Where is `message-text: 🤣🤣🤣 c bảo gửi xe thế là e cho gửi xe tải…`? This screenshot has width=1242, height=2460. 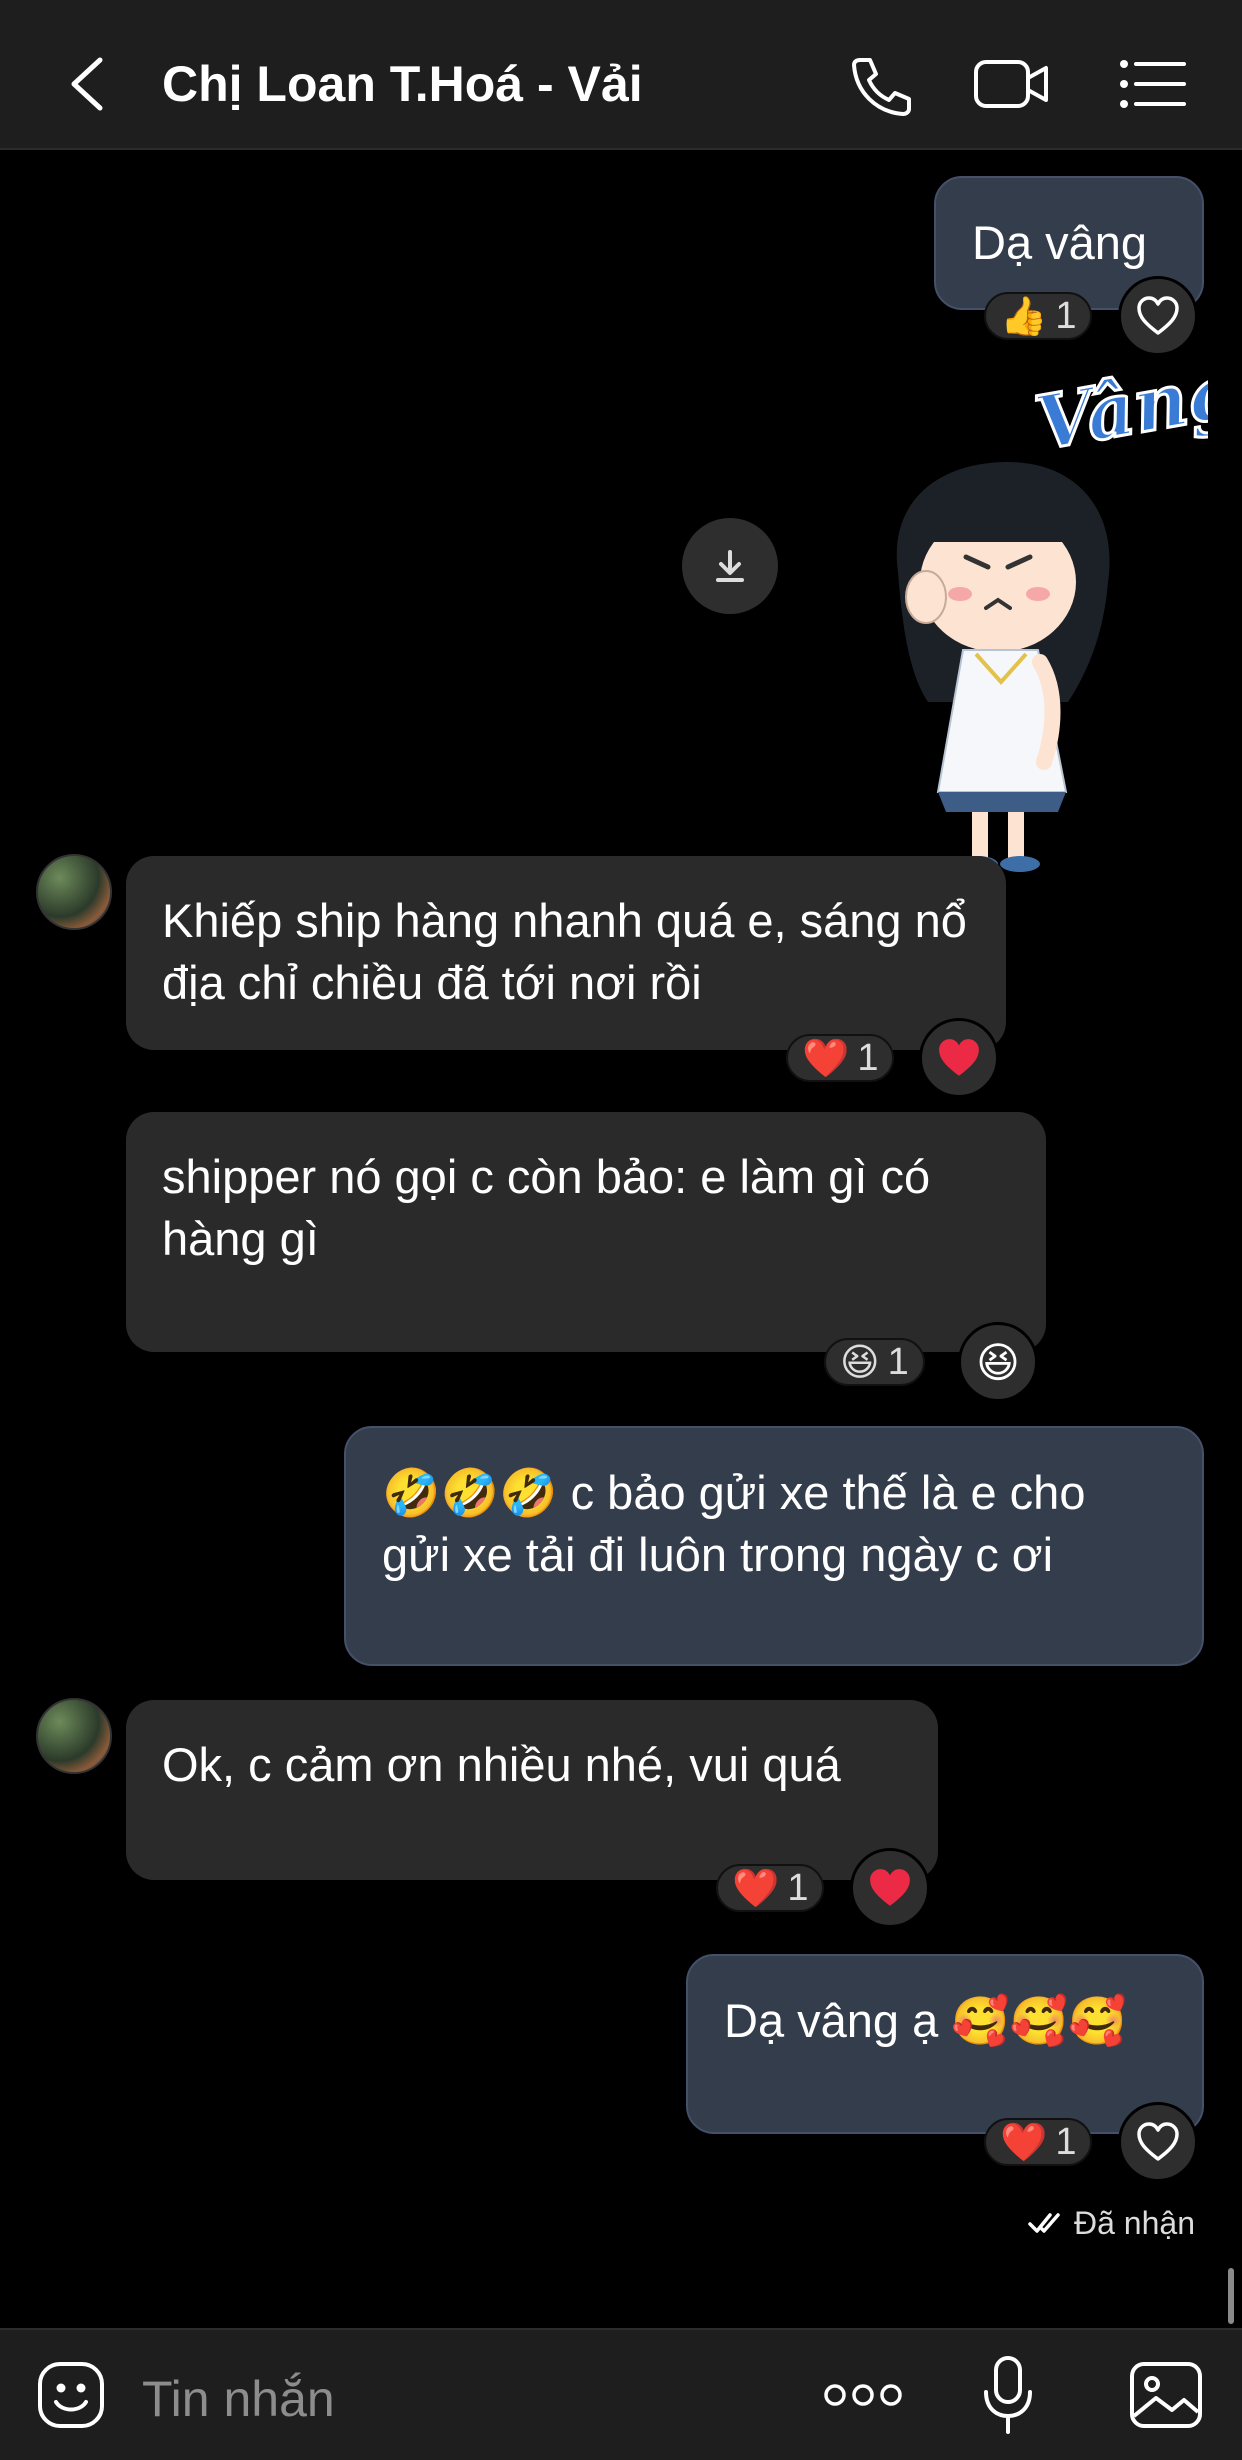 message-text: 🤣🤣🤣 c bảo gửi xe thế là e cho gửi xe tải… is located at coordinates (734, 1523).